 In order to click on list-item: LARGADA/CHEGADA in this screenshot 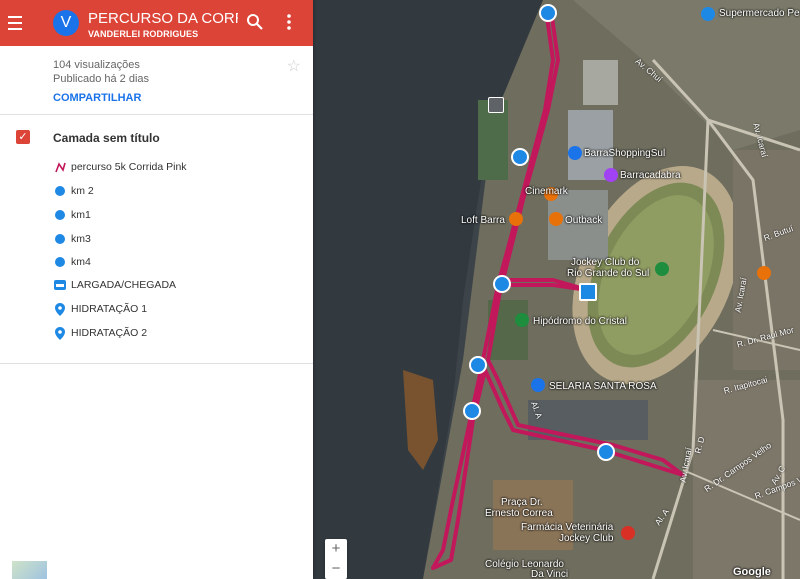, I will do `click(115, 285)`.